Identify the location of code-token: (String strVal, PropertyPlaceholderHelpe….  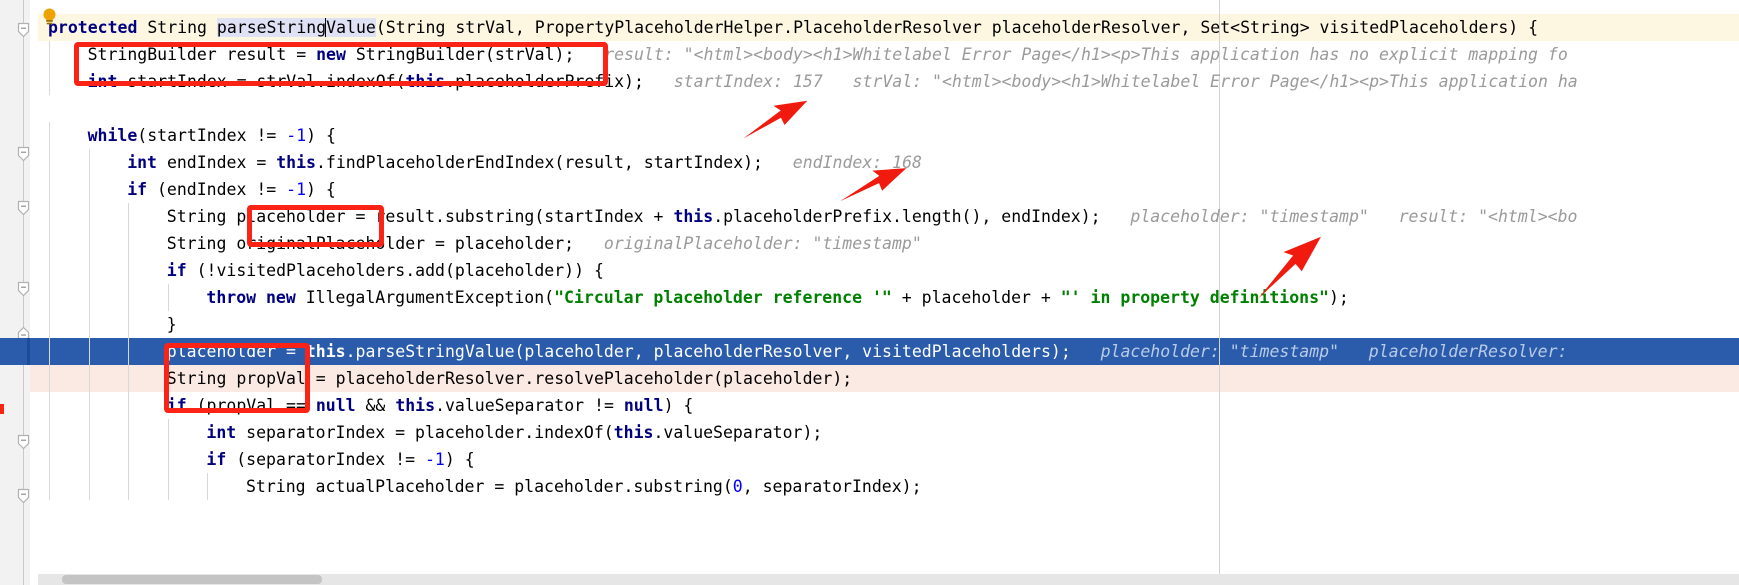
(957, 27).